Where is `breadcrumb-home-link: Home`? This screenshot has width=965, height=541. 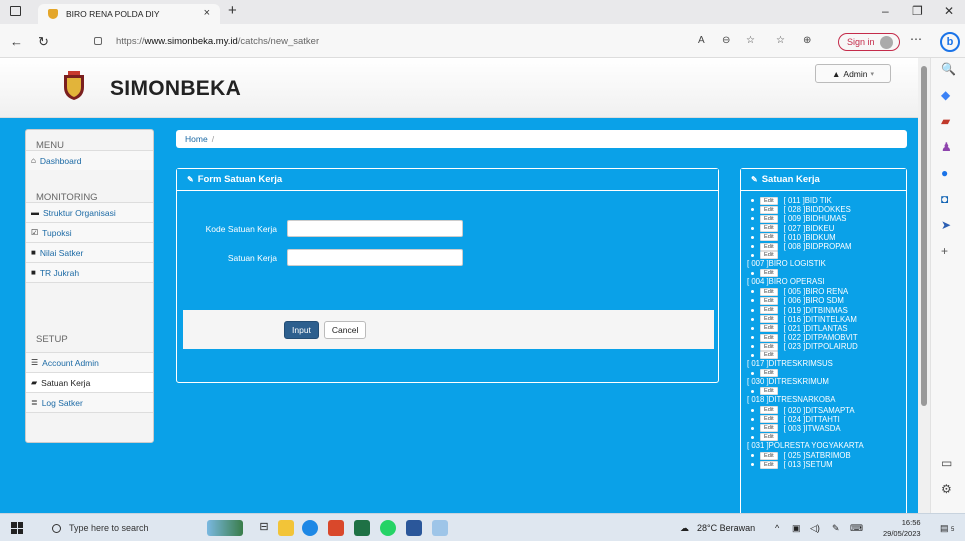
breadcrumb-home-link: Home is located at coordinates (196, 139).